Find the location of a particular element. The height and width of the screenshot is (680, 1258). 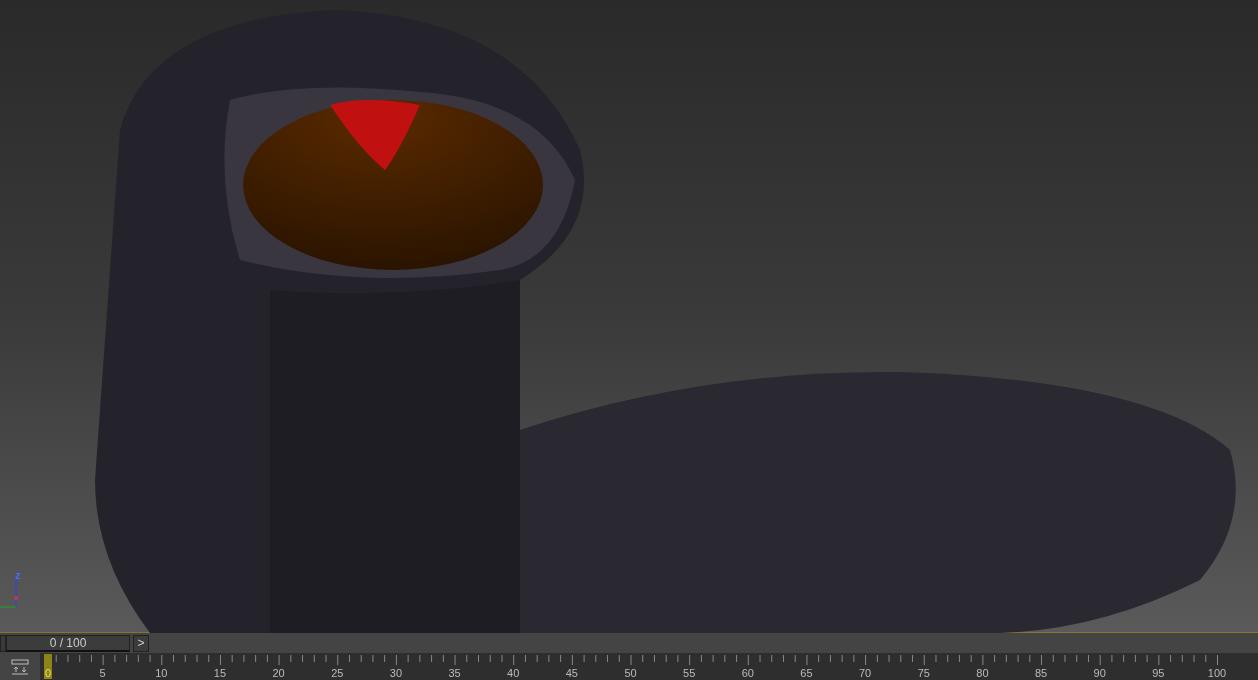

frame-number: 5 is located at coordinates (102, 673).